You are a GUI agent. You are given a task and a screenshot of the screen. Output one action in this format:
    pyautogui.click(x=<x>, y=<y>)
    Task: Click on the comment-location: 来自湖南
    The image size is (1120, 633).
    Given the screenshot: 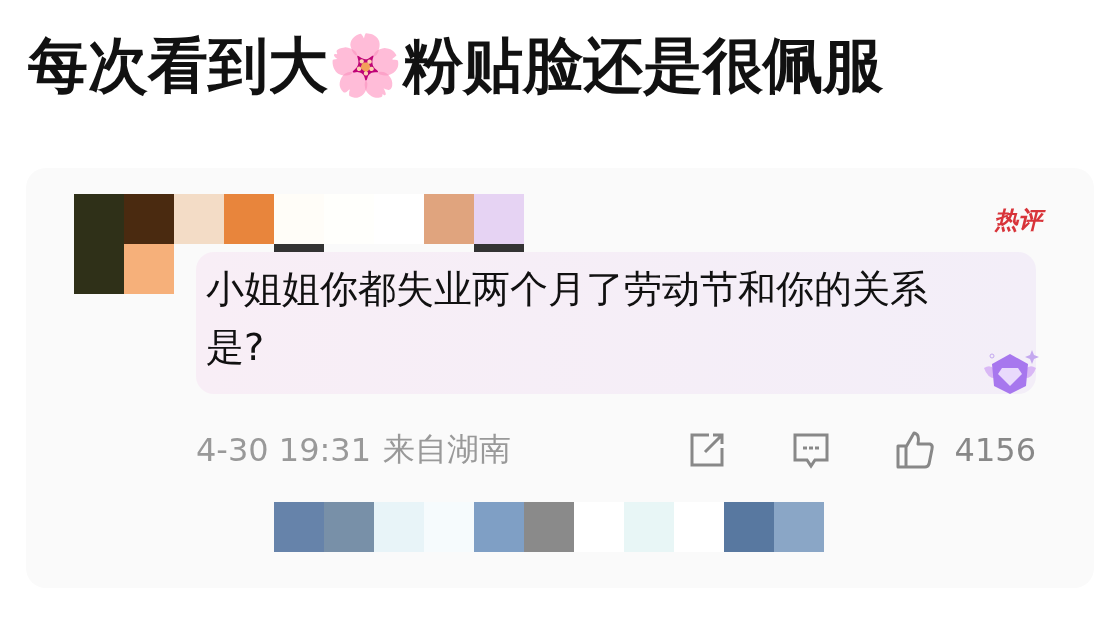 What is the action you would take?
    pyautogui.click(x=447, y=449)
    